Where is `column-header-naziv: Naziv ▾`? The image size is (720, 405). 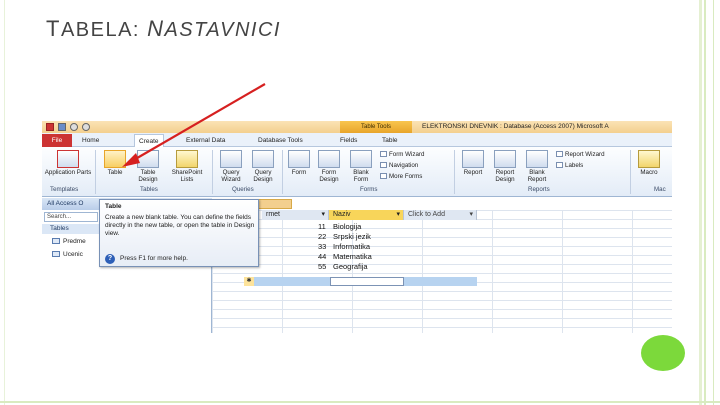
column-header-naziv: Naziv ▾ is located at coordinates (366, 215).